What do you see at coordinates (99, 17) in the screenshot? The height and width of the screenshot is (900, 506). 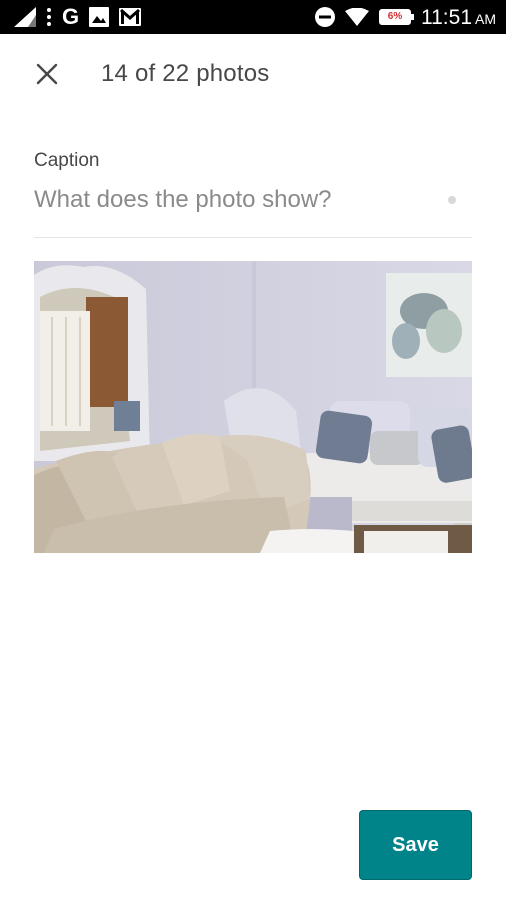 I see `image-icon` at bounding box center [99, 17].